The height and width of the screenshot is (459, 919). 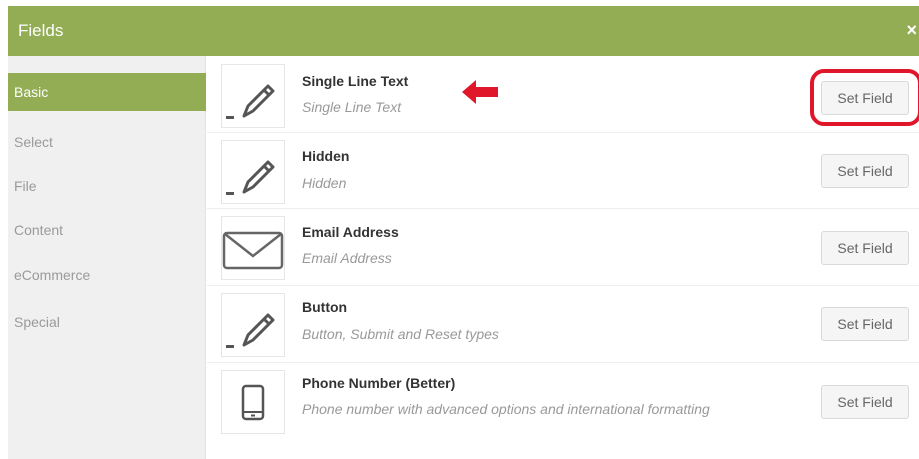 I want to click on sidebar-item-basic: Basic, so click(x=107, y=92).